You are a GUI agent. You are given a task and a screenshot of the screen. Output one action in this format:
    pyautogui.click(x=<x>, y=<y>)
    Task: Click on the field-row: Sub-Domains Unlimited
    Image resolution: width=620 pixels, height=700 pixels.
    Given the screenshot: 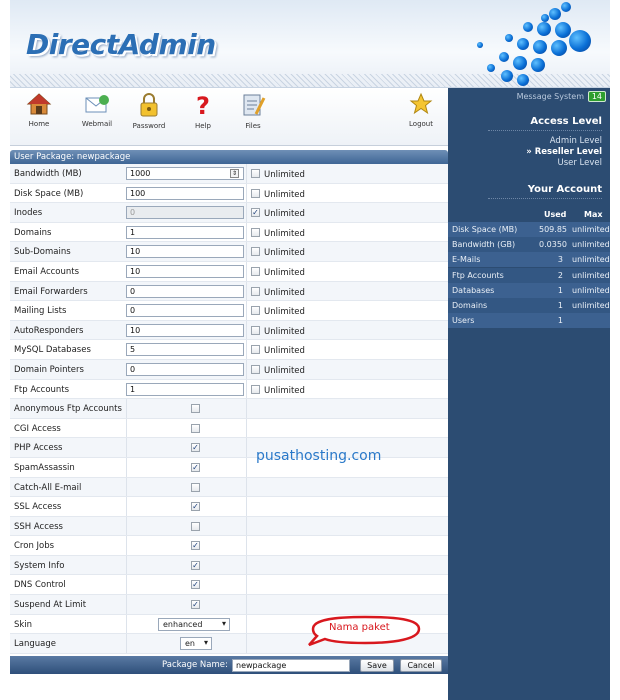 What is the action you would take?
    pyautogui.click(x=229, y=252)
    